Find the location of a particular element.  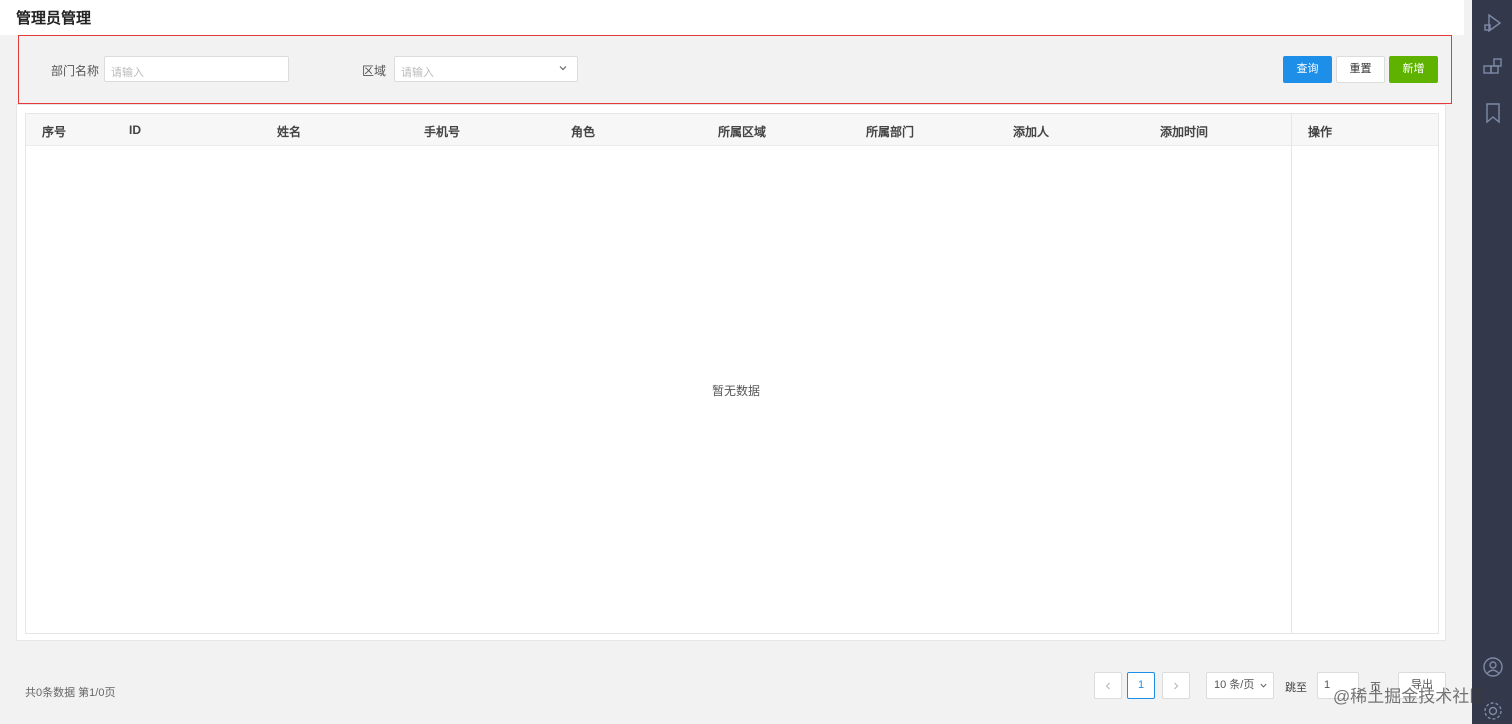

reset-button: 重置 is located at coordinates (1360, 69).